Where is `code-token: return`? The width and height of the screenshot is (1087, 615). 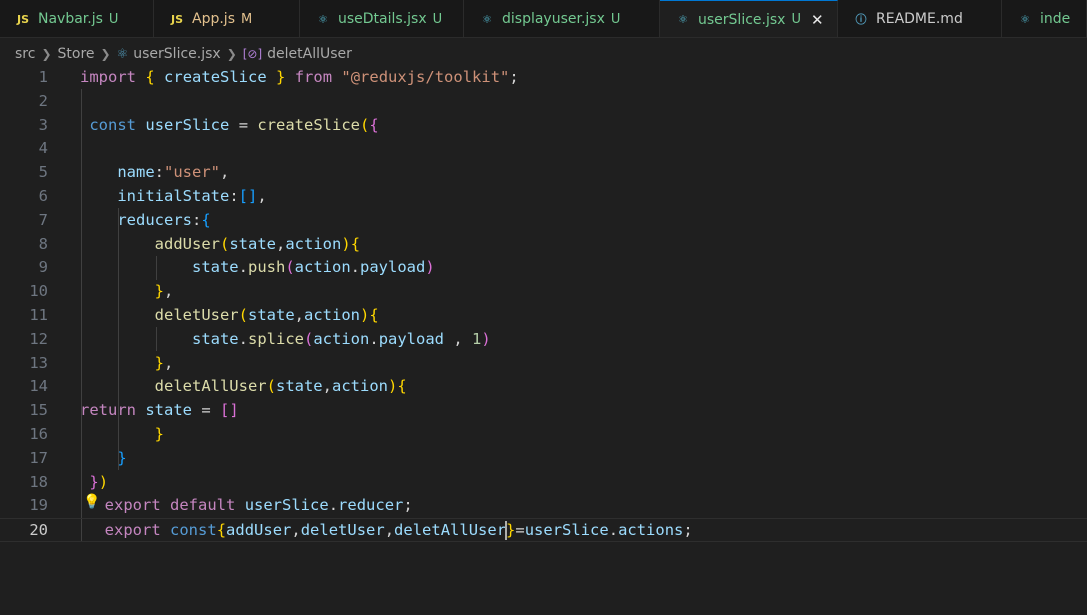
code-token: return is located at coordinates (108, 410).